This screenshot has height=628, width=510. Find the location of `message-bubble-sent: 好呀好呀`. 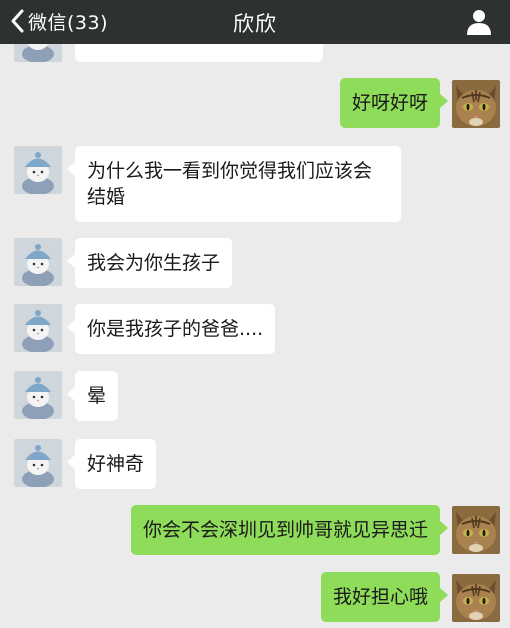

message-bubble-sent: 好呀好呀 is located at coordinates (394, 103).